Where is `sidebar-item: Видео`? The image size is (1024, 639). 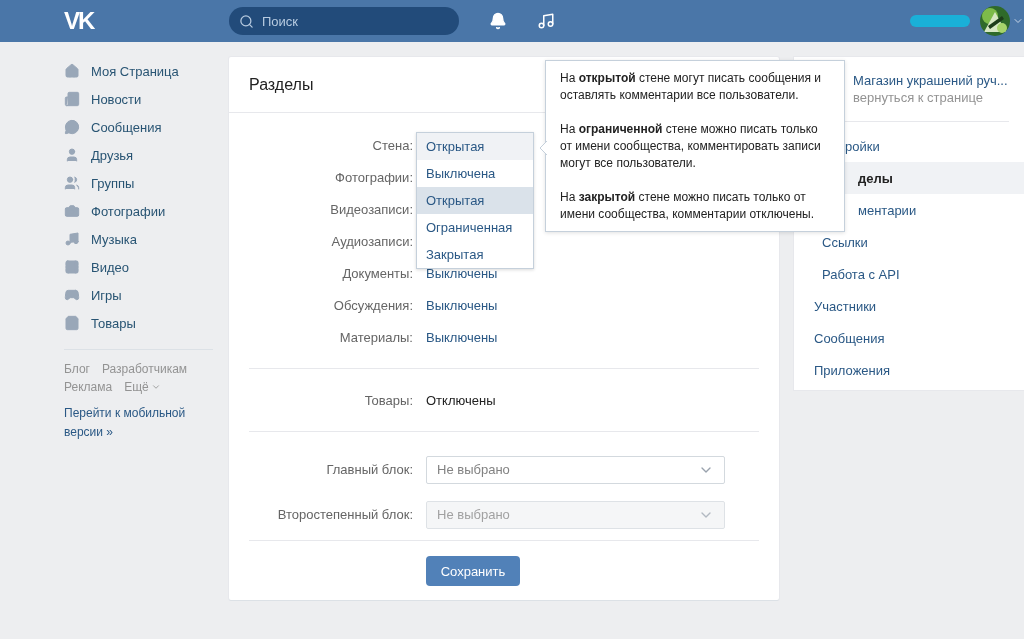 sidebar-item: Видео is located at coordinates (138, 267).